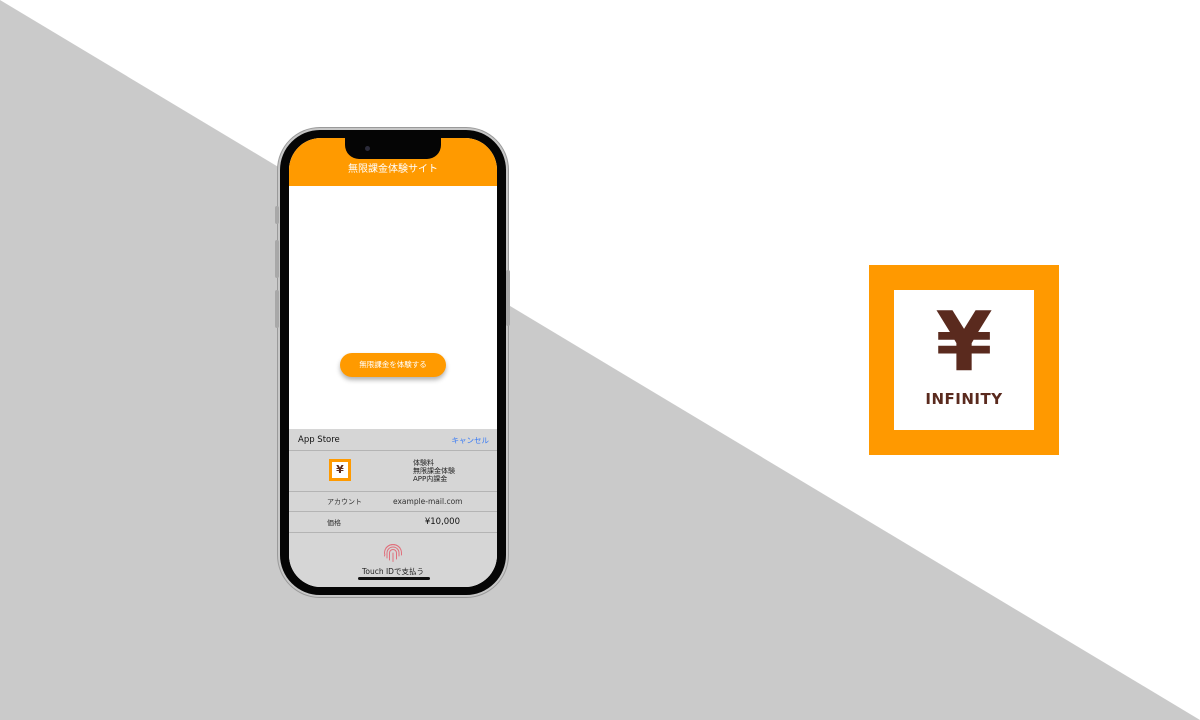 The image size is (1200, 720). Describe the element at coordinates (277, 259) in the screenshot. I see `phone-volume-up-button` at that location.